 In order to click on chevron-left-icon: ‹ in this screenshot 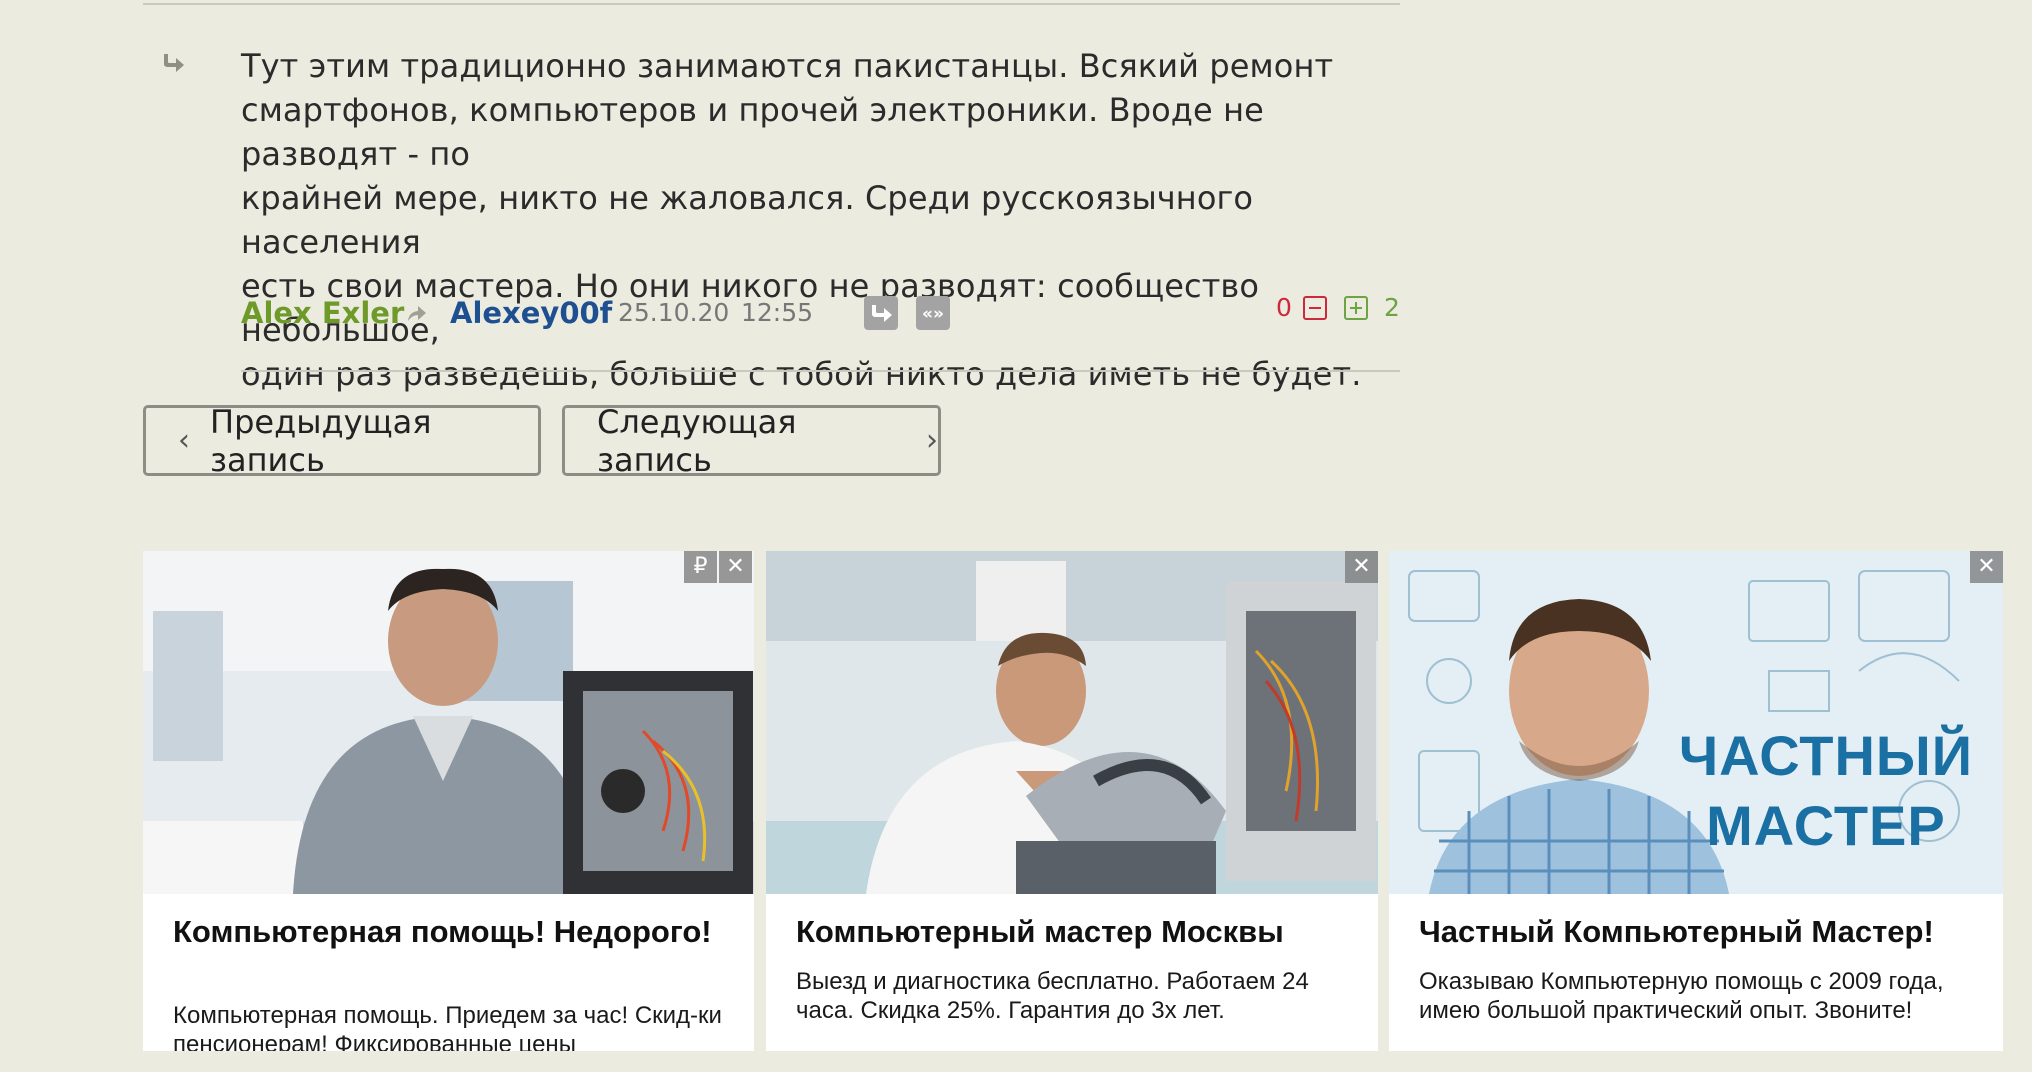, I will do `click(184, 440)`.